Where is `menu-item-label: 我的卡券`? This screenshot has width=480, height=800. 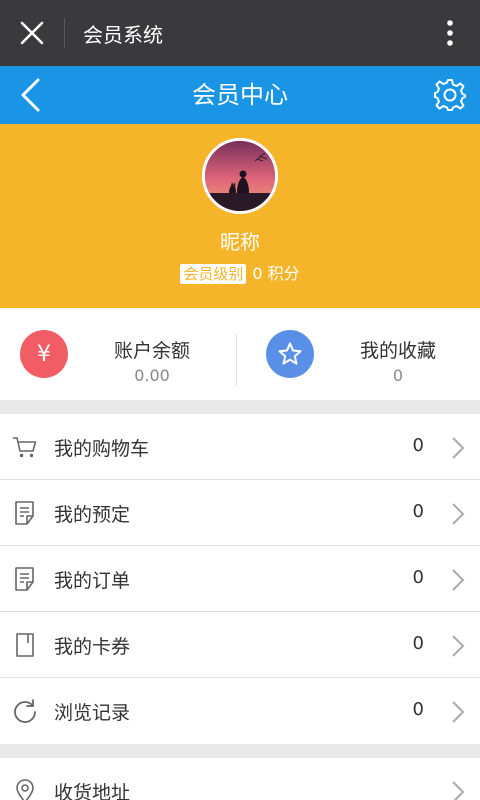
menu-item-label: 我的卡券 is located at coordinates (92, 647).